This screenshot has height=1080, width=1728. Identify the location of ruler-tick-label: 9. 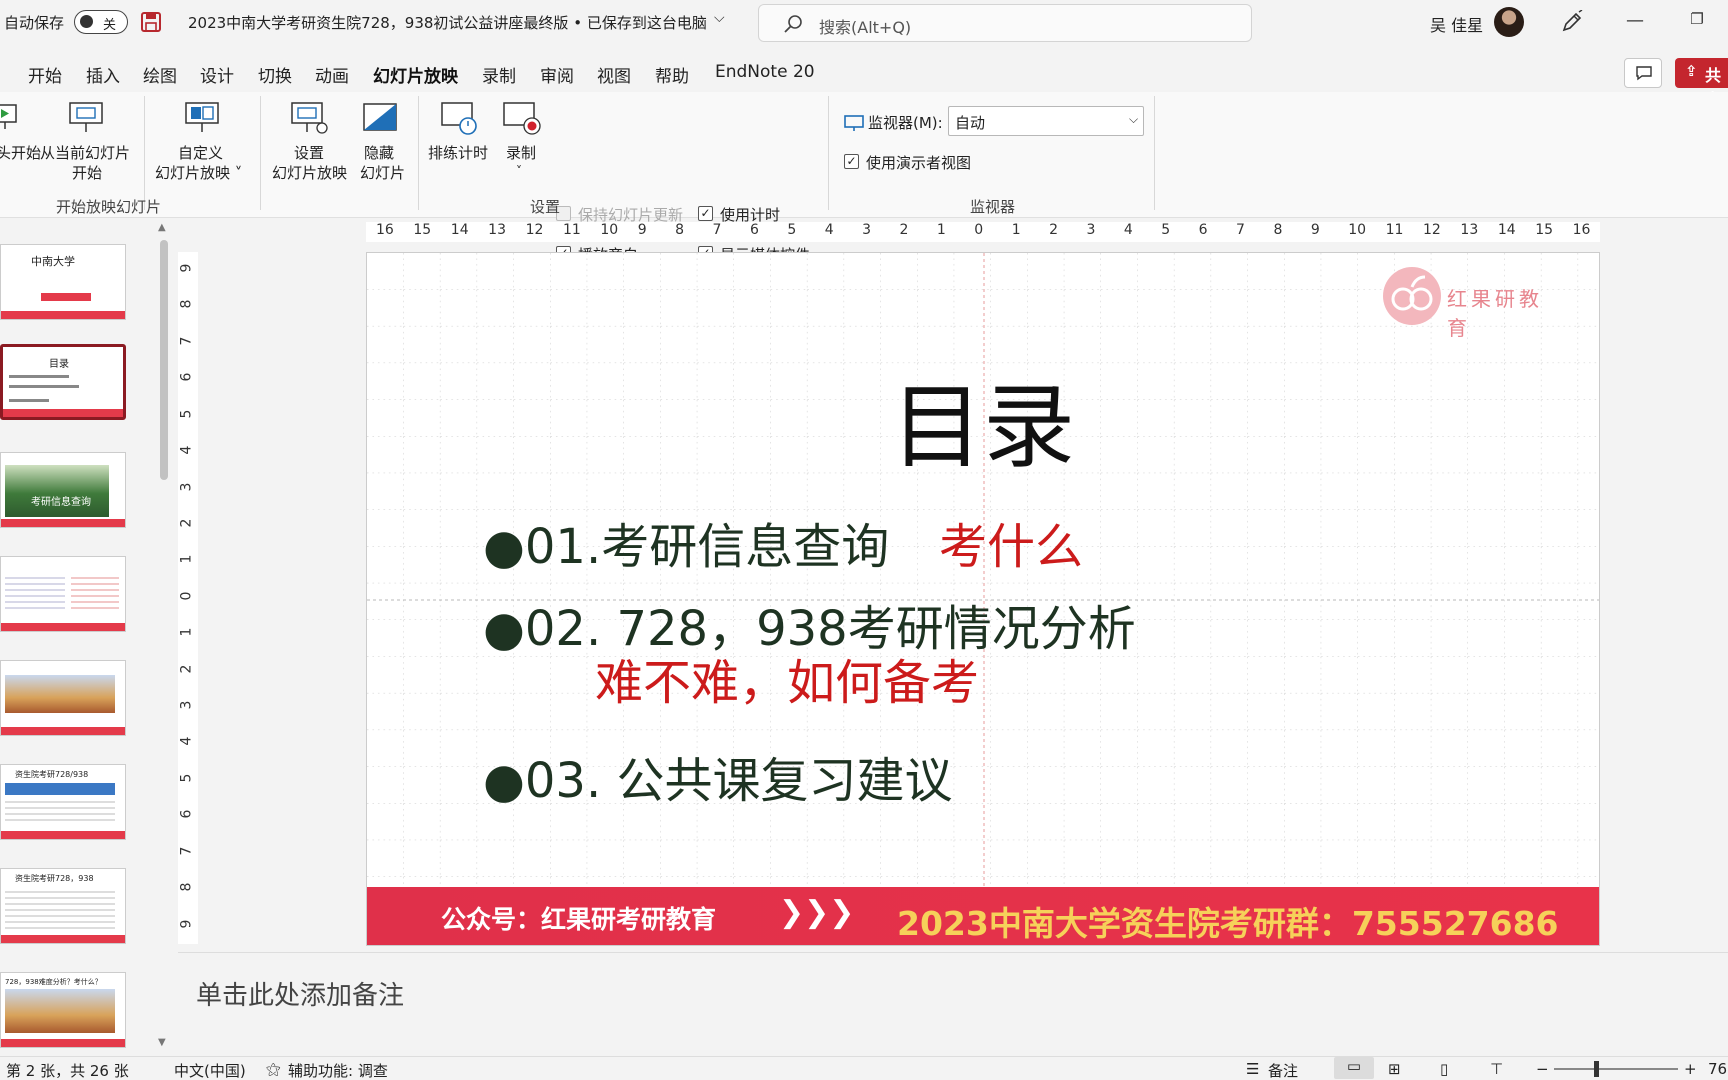
(1315, 230).